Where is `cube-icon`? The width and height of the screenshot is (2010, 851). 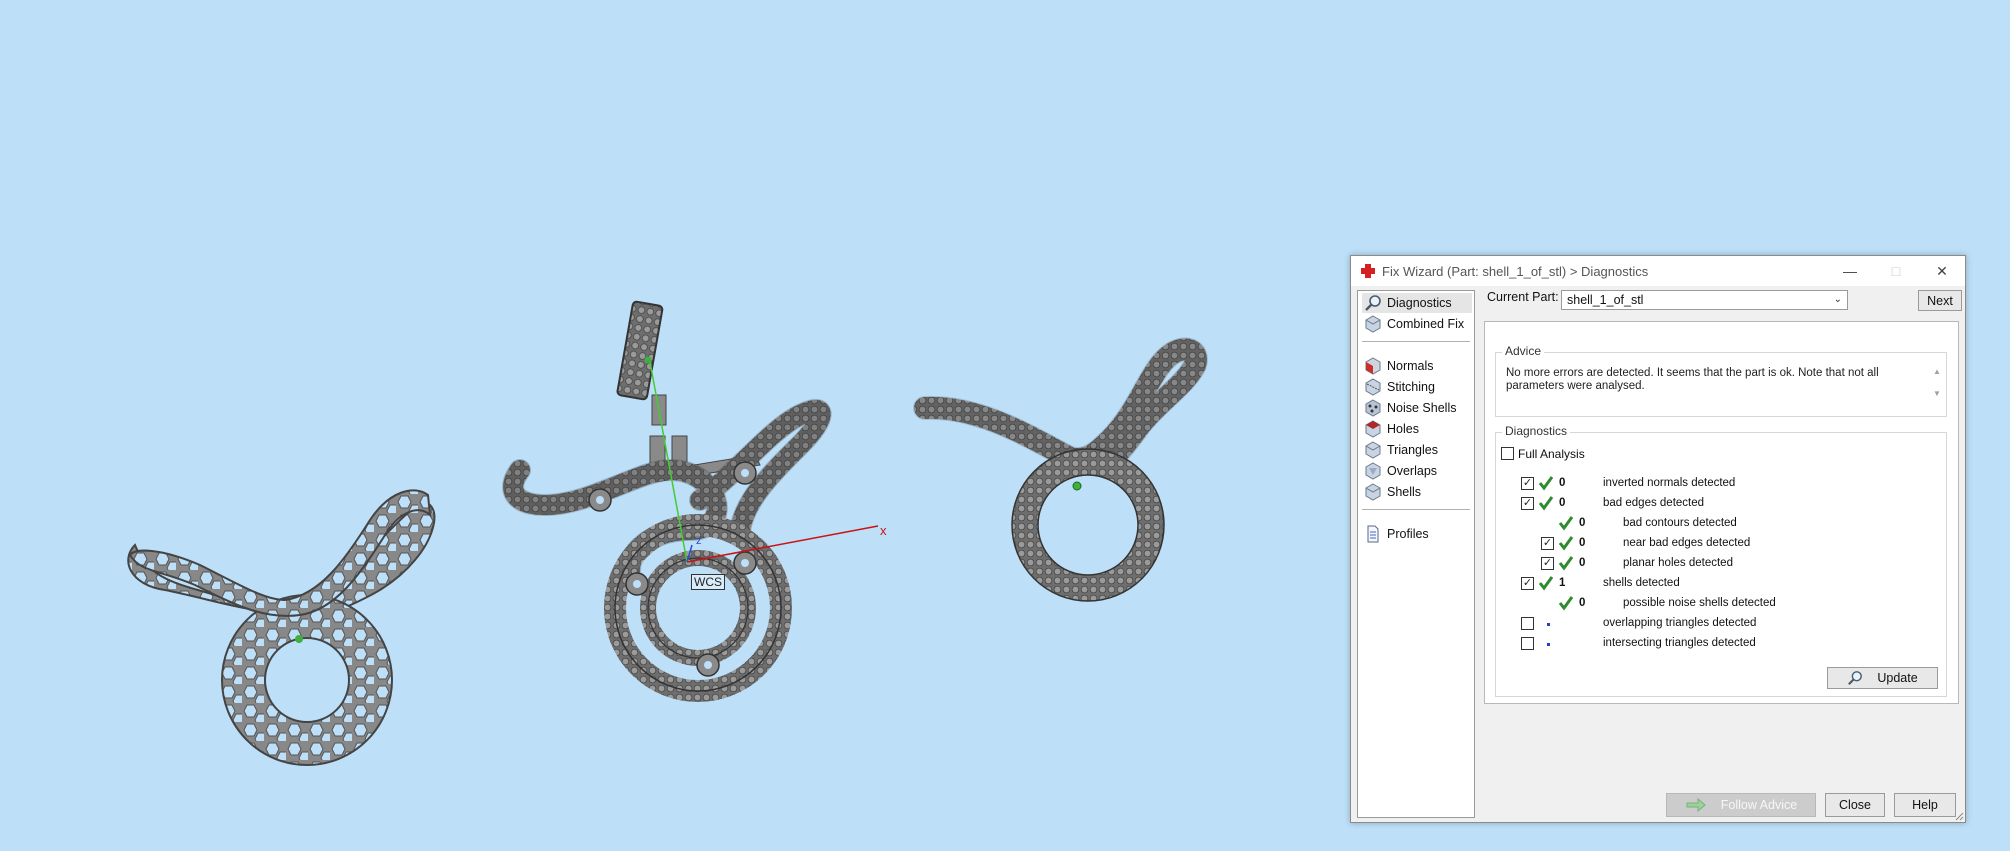
cube-icon is located at coordinates (1373, 324).